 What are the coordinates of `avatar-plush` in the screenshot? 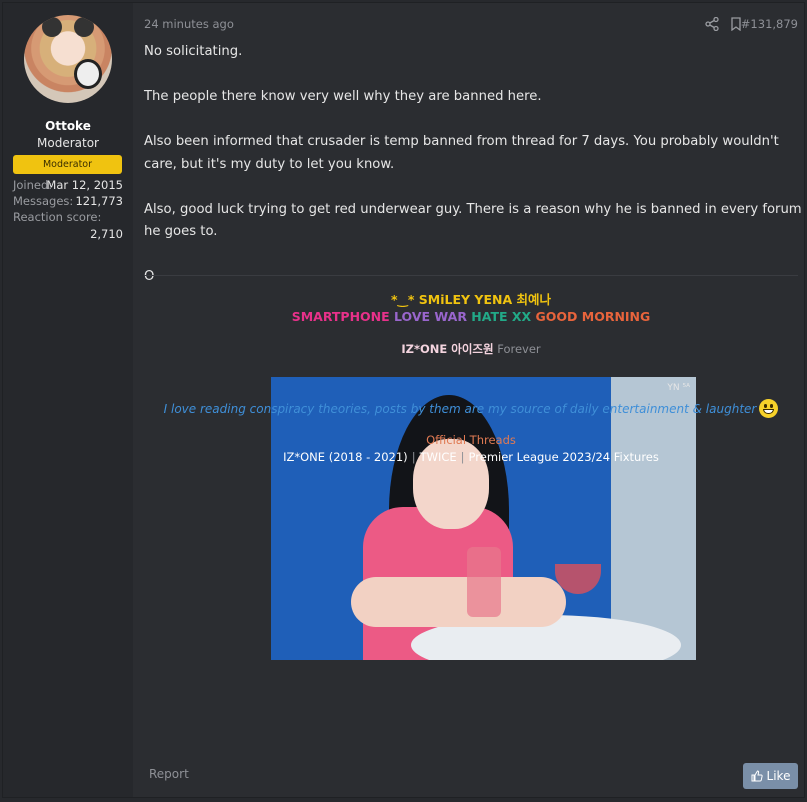 It's located at (88, 74).